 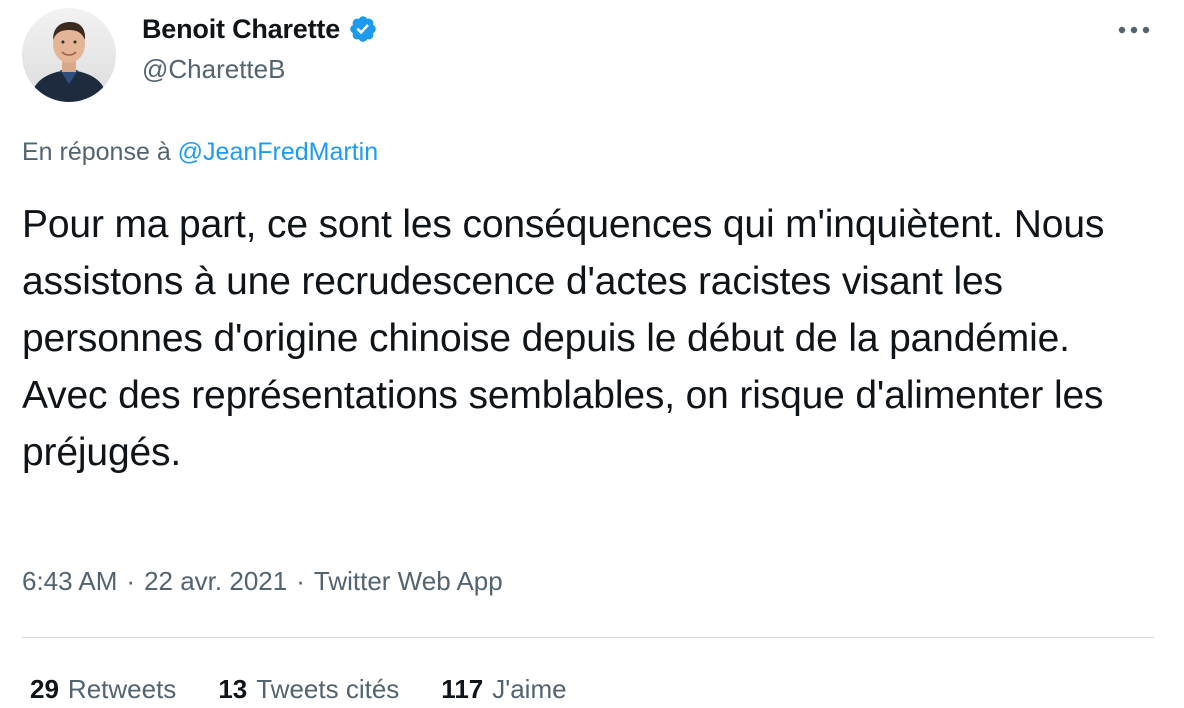 What do you see at coordinates (44, 689) in the screenshot?
I see `retweets-count: 29` at bounding box center [44, 689].